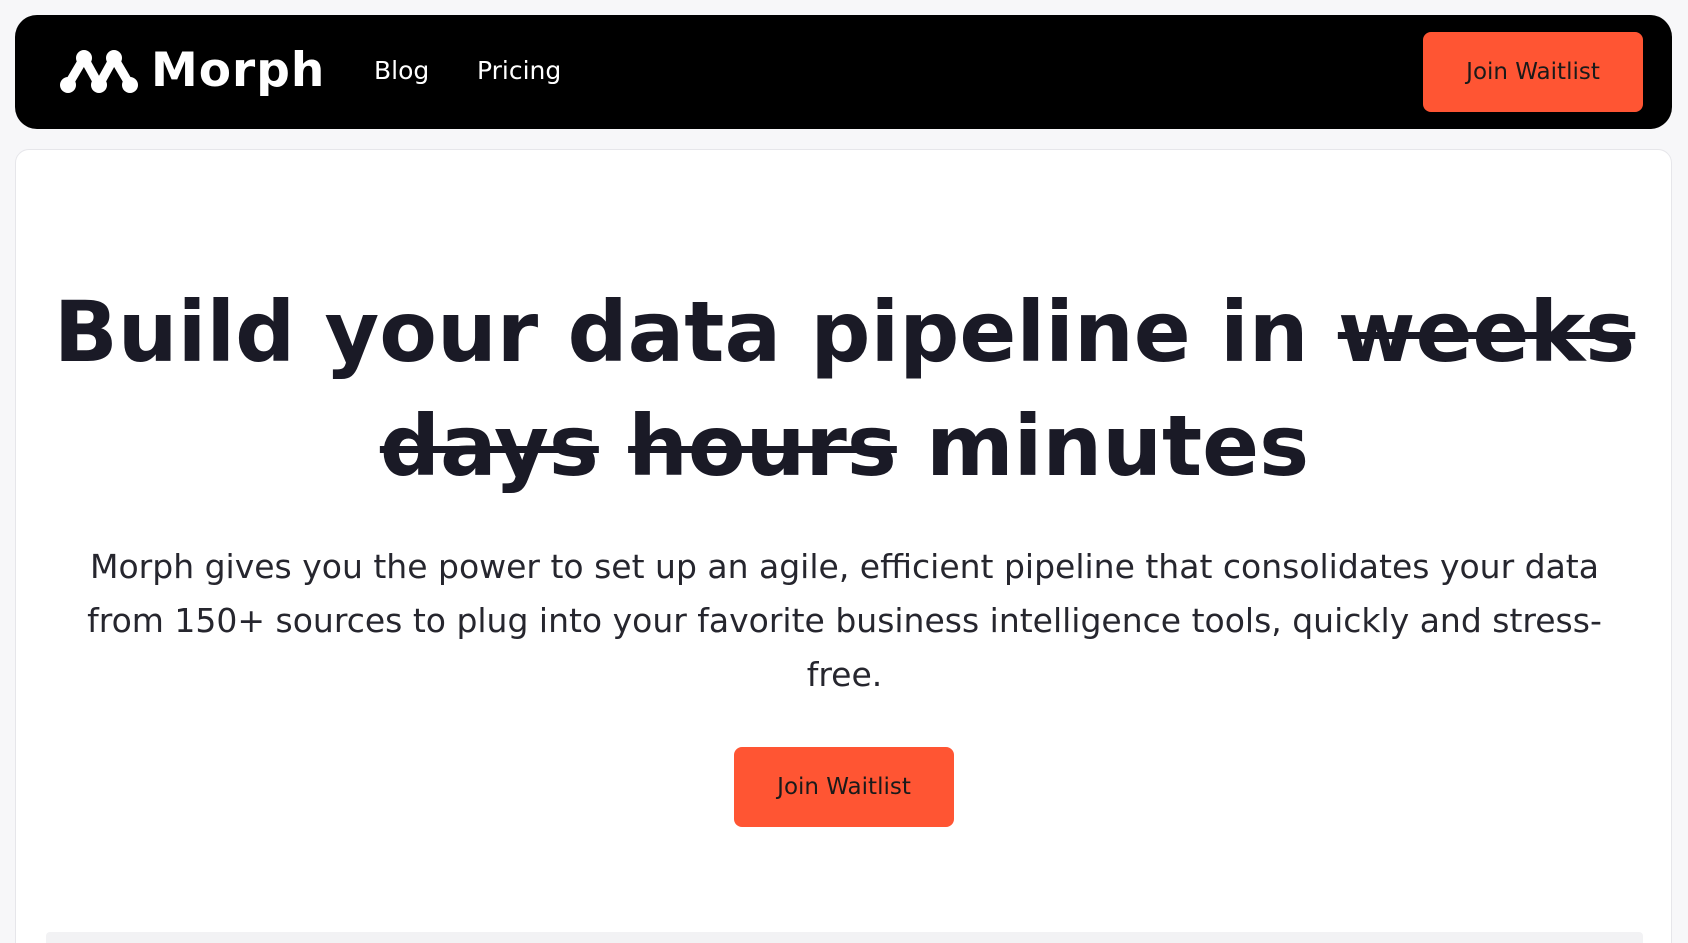 The width and height of the screenshot is (1688, 943). What do you see at coordinates (843, 72) in the screenshot?
I see `top-navbar: Morph Blog Pricing Join Waitlist` at bounding box center [843, 72].